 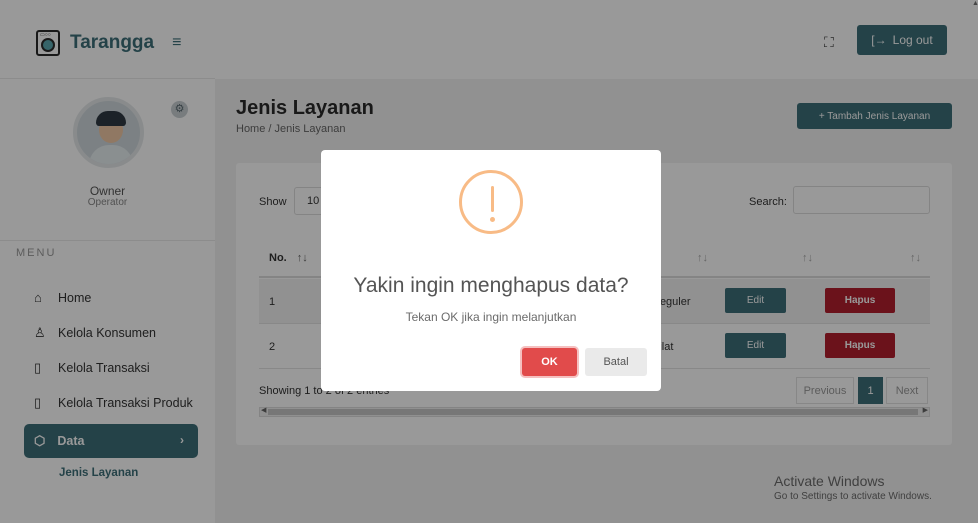 I want to click on warning-icon, so click(x=491, y=202).